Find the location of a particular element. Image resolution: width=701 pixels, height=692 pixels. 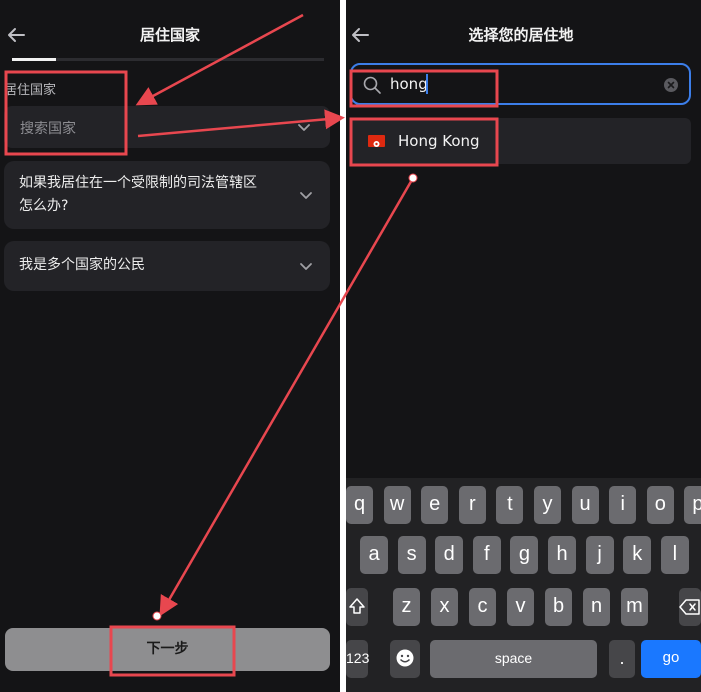

shift-icon is located at coordinates (357, 606).